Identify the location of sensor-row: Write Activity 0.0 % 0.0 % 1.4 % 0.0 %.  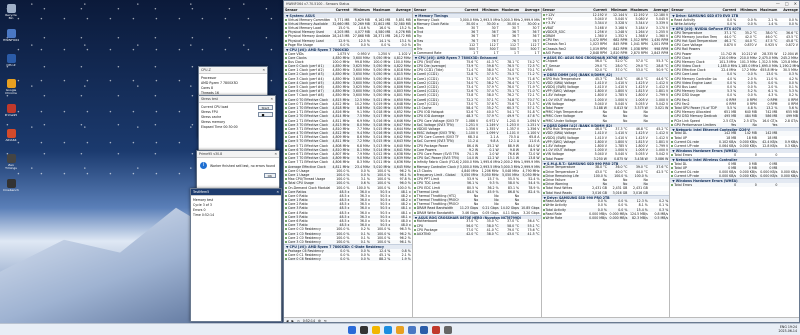
(734, 23).